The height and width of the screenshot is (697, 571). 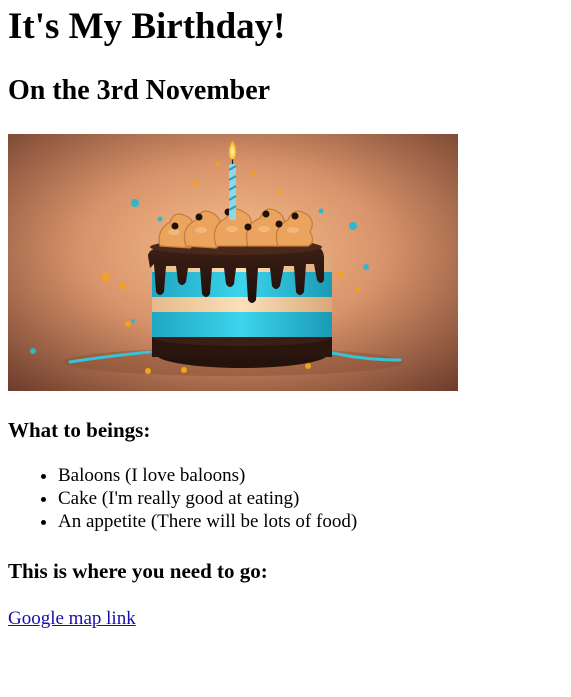 I want to click on google-map-link: Google map link, so click(x=72, y=618).